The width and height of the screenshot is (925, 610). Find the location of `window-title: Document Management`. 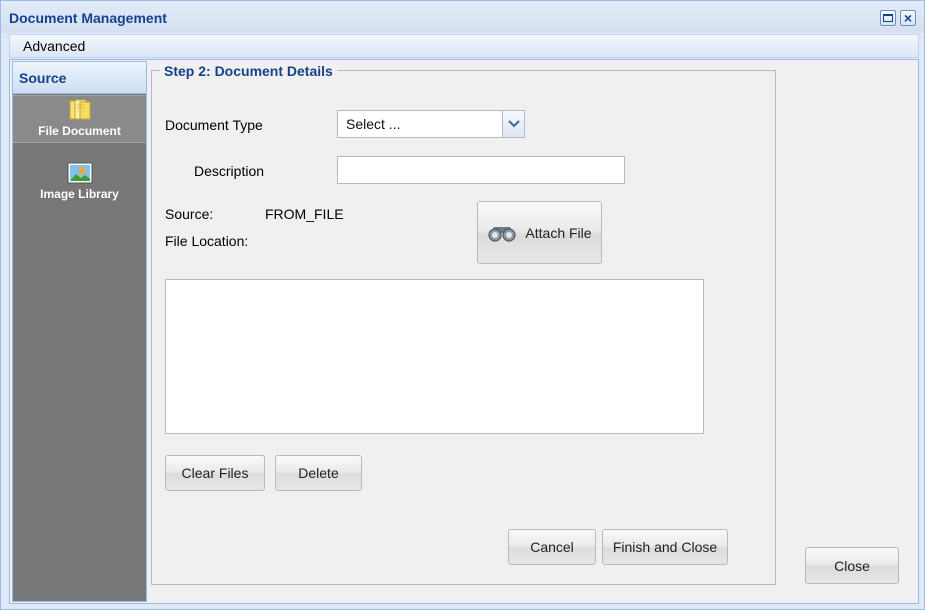

window-title: Document Management is located at coordinates (88, 18).